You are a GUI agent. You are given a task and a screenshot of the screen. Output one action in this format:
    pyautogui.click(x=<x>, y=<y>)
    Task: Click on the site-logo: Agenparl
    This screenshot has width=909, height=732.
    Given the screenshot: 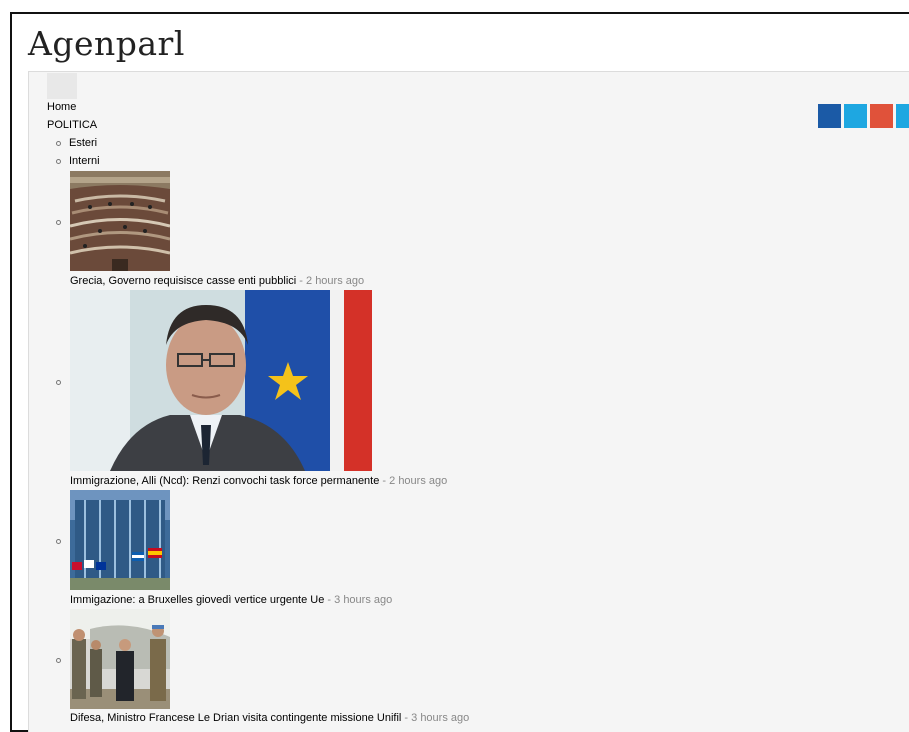 What is the action you would take?
    pyautogui.click(x=106, y=43)
    